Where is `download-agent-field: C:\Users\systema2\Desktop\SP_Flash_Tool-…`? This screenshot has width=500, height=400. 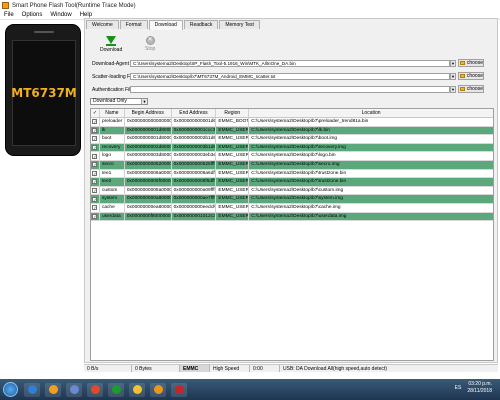
download-agent-field: C:\Users\systema2\Desktop\SP_Flash_Tool-… is located at coordinates (290, 63).